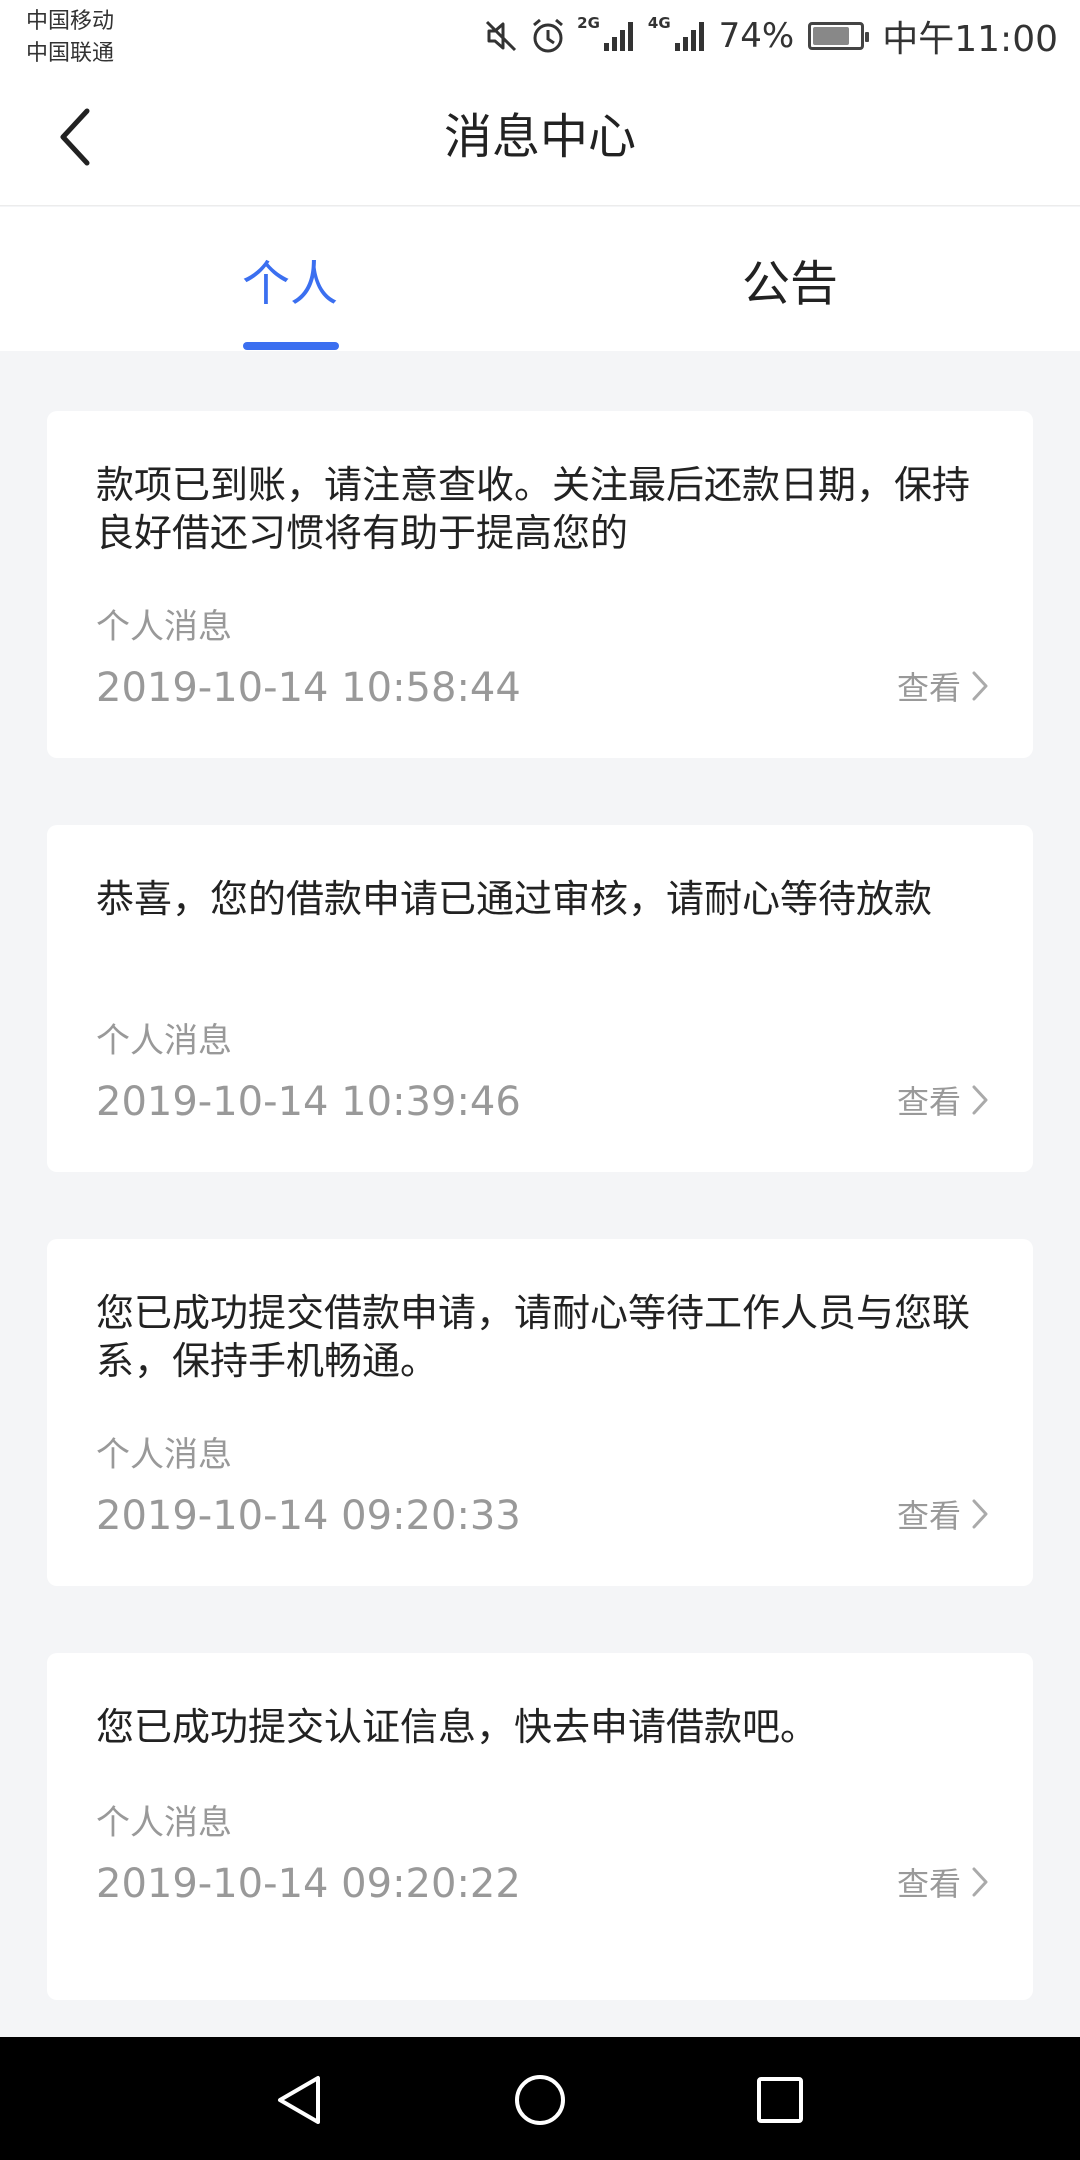 This screenshot has width=1080, height=2160. I want to click on message-text: 您已成功提交借款申请，请耐心等待工作人员与您联系，保持手机畅通。, so click(533, 1337).